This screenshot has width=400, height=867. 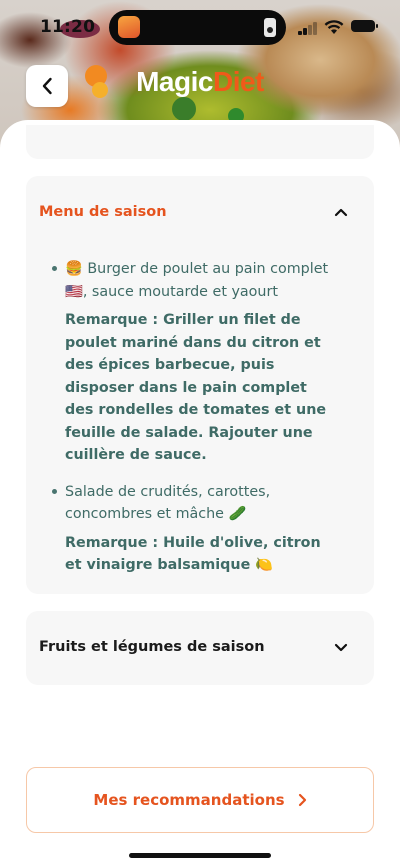 I want to click on status-bar: 11:20, so click(x=200, y=27).